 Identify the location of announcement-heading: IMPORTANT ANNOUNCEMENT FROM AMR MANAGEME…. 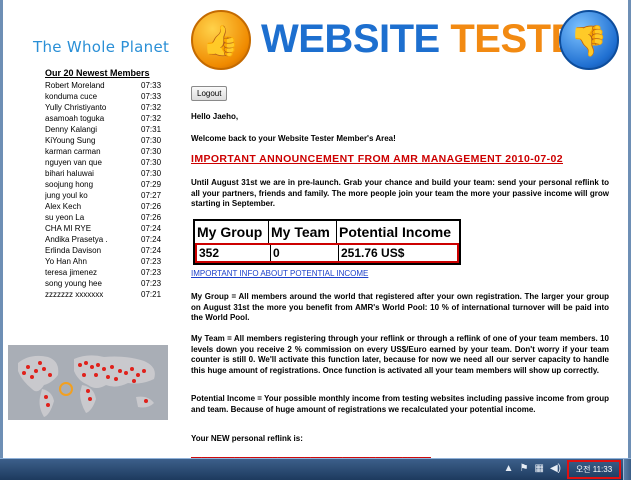
(377, 159).